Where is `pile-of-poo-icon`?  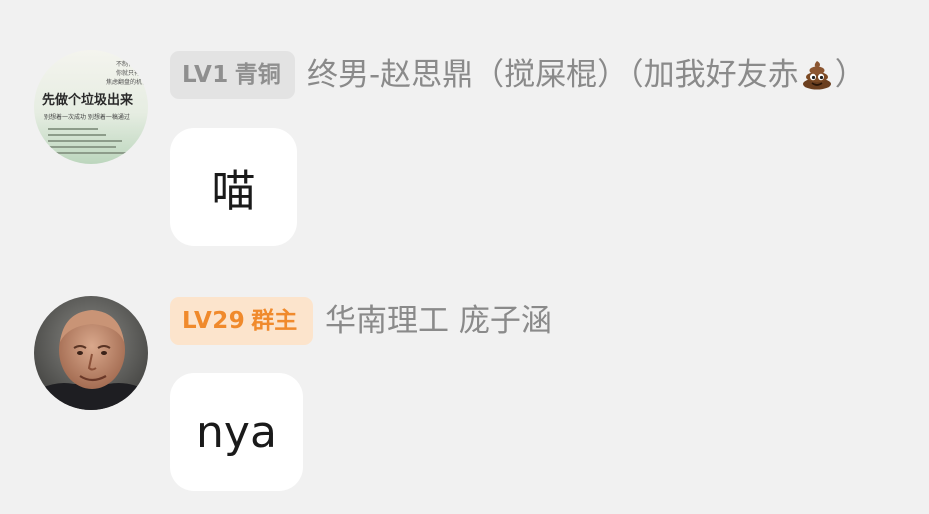
pile-of-poo-icon is located at coordinates (817, 80).